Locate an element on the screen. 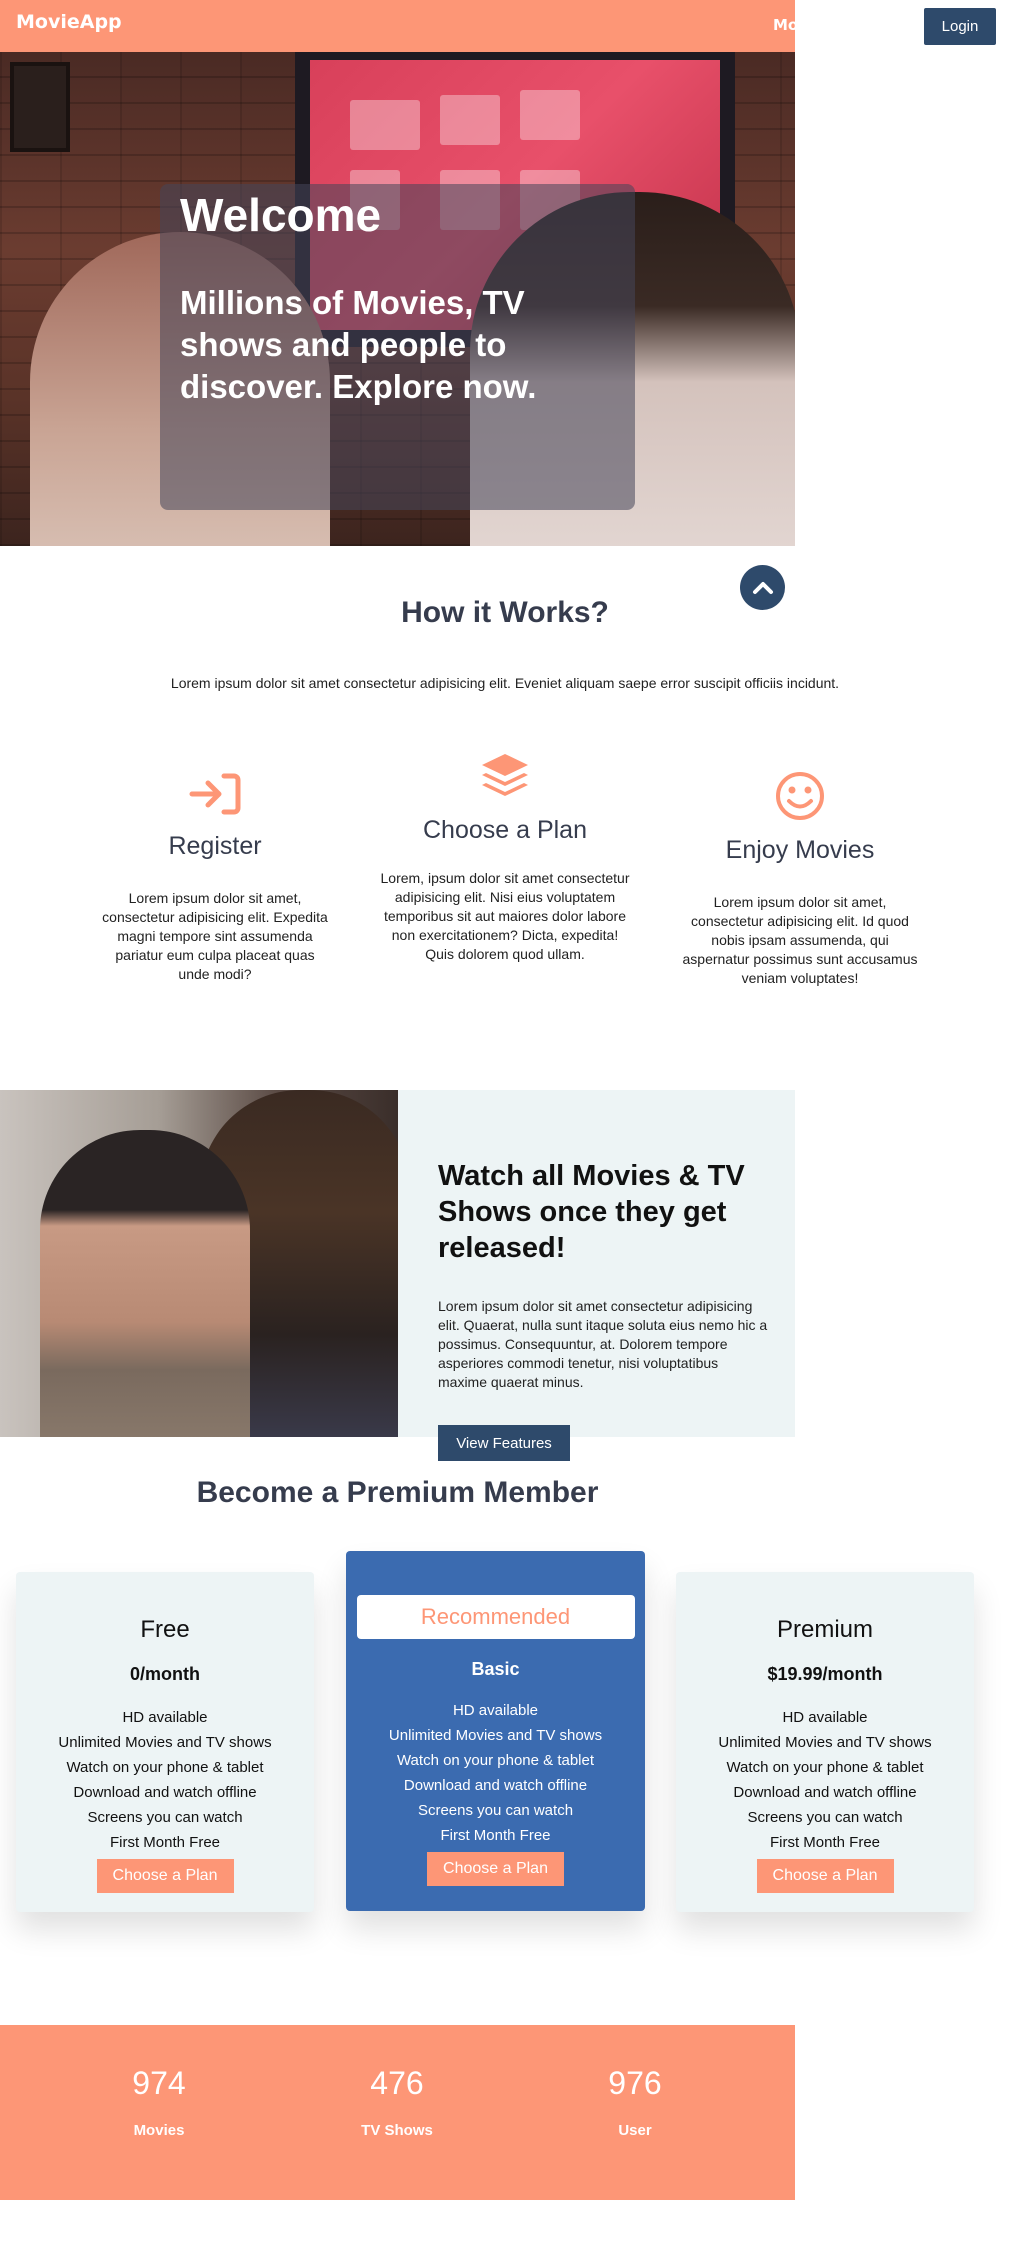  stats-bar: 974 Movies 476 TV Shows 976 User is located at coordinates (397, 2112).